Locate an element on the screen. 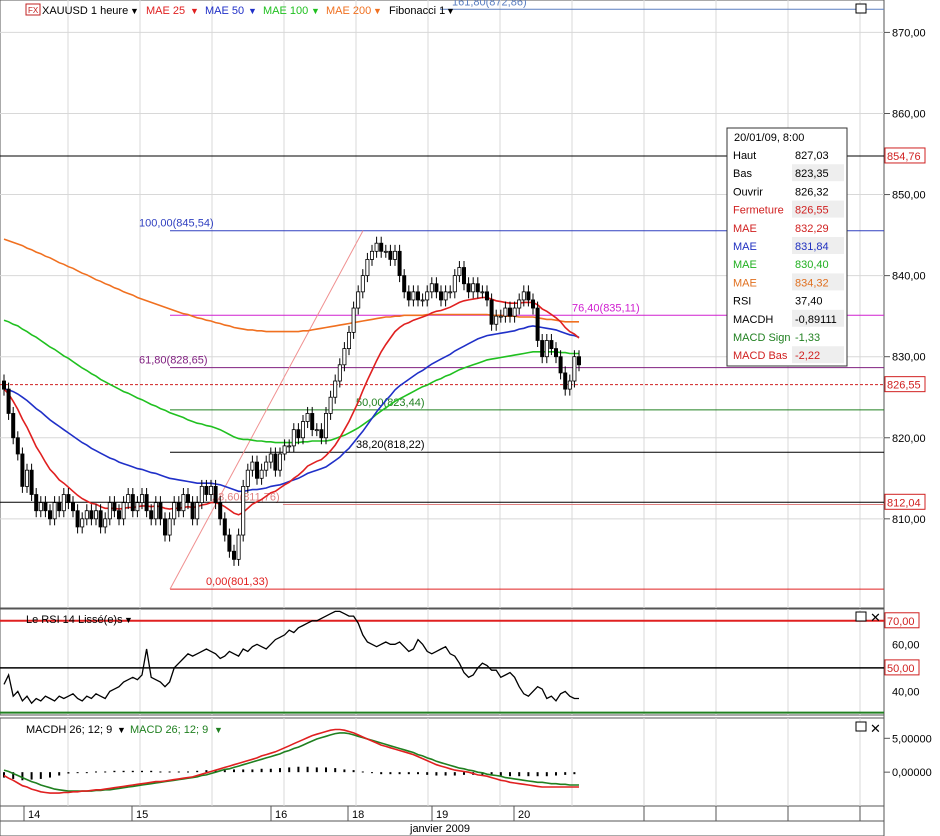 The image size is (940, 836). instrument-label: XAUUSD 1 heure is located at coordinates (85, 11).